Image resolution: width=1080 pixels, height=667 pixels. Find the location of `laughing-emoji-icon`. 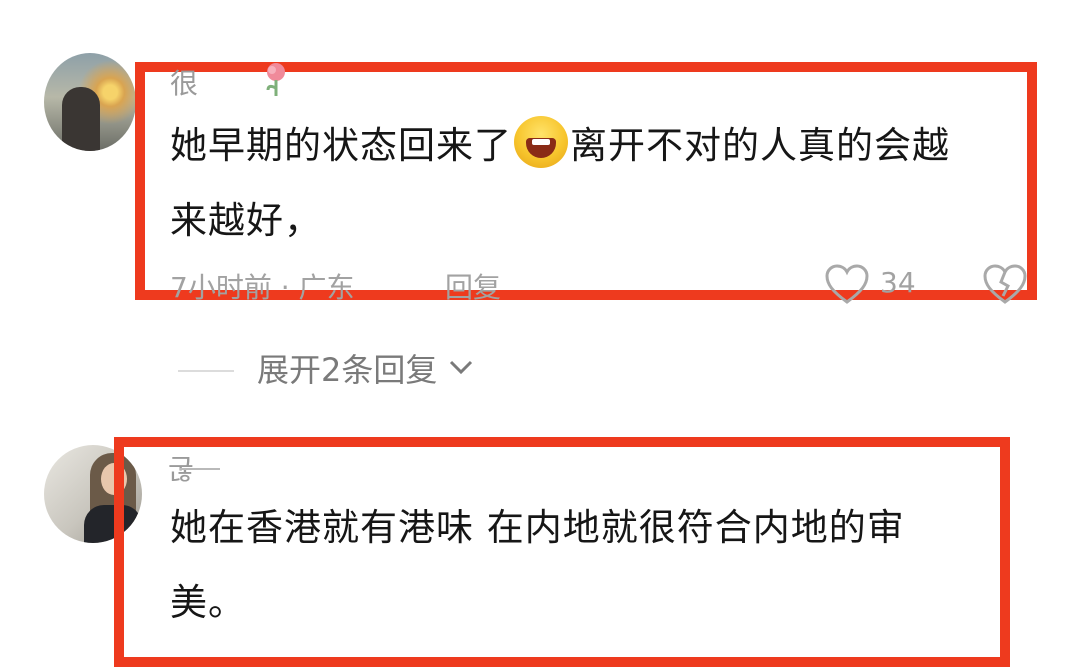

laughing-emoji-icon is located at coordinates (541, 142).